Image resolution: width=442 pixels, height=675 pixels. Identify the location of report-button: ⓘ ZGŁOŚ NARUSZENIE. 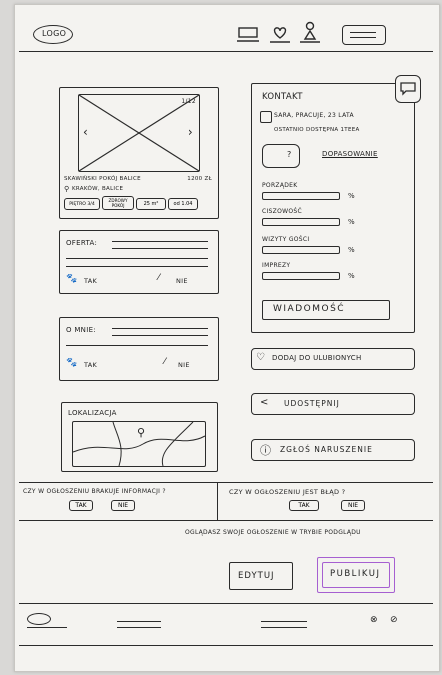
(333, 450).